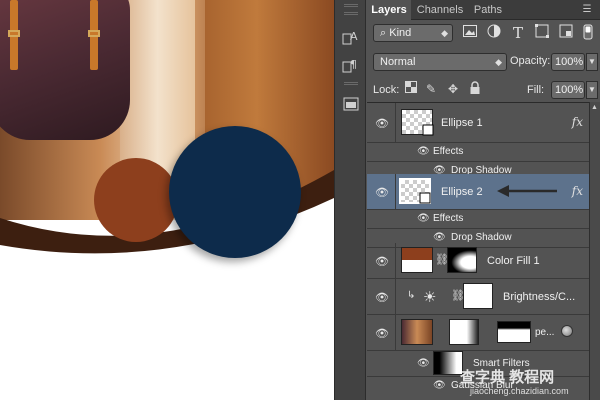 Image resolution: width=600 pixels, height=400 pixels. Describe the element at coordinates (514, 332) in the screenshot. I see `vector-mask-thumbnail` at that location.